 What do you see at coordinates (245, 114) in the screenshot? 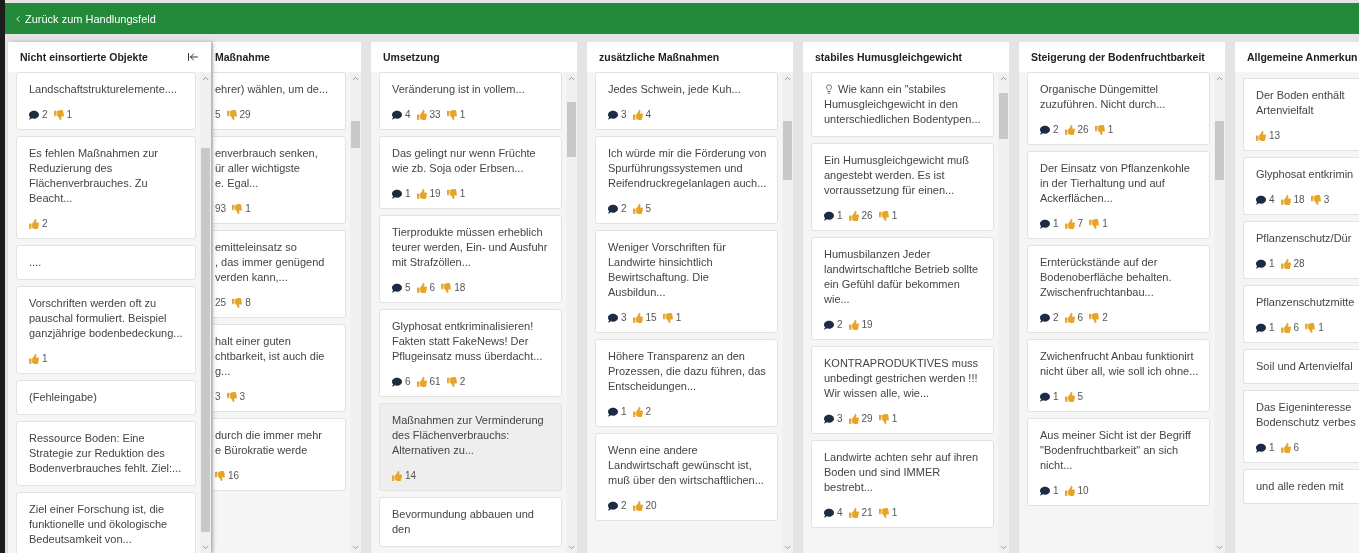
I see `count-label: 29` at bounding box center [245, 114].